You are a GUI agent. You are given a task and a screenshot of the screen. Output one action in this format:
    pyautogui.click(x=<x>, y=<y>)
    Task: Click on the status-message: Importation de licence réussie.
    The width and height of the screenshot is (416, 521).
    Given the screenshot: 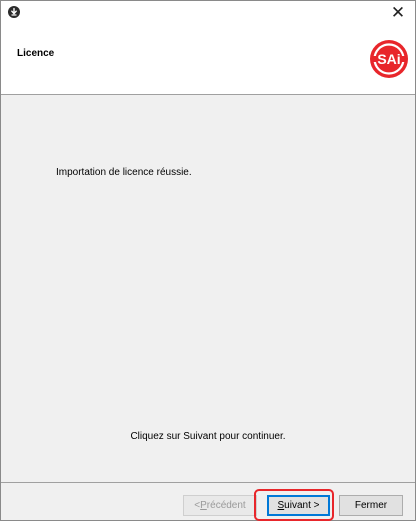 What is the action you would take?
    pyautogui.click(x=124, y=172)
    